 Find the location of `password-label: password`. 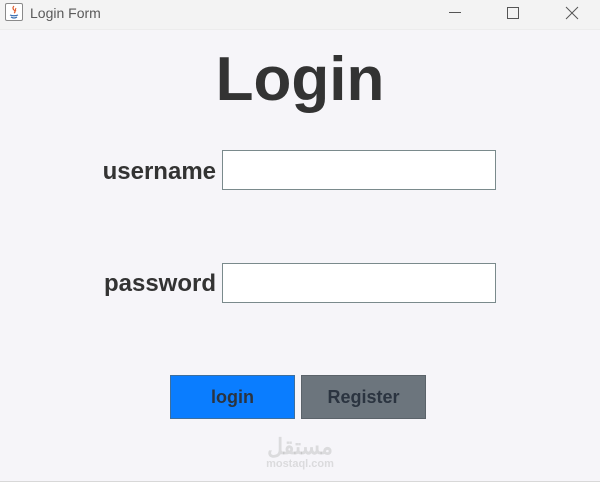

password-label: password is located at coordinates (159, 283).